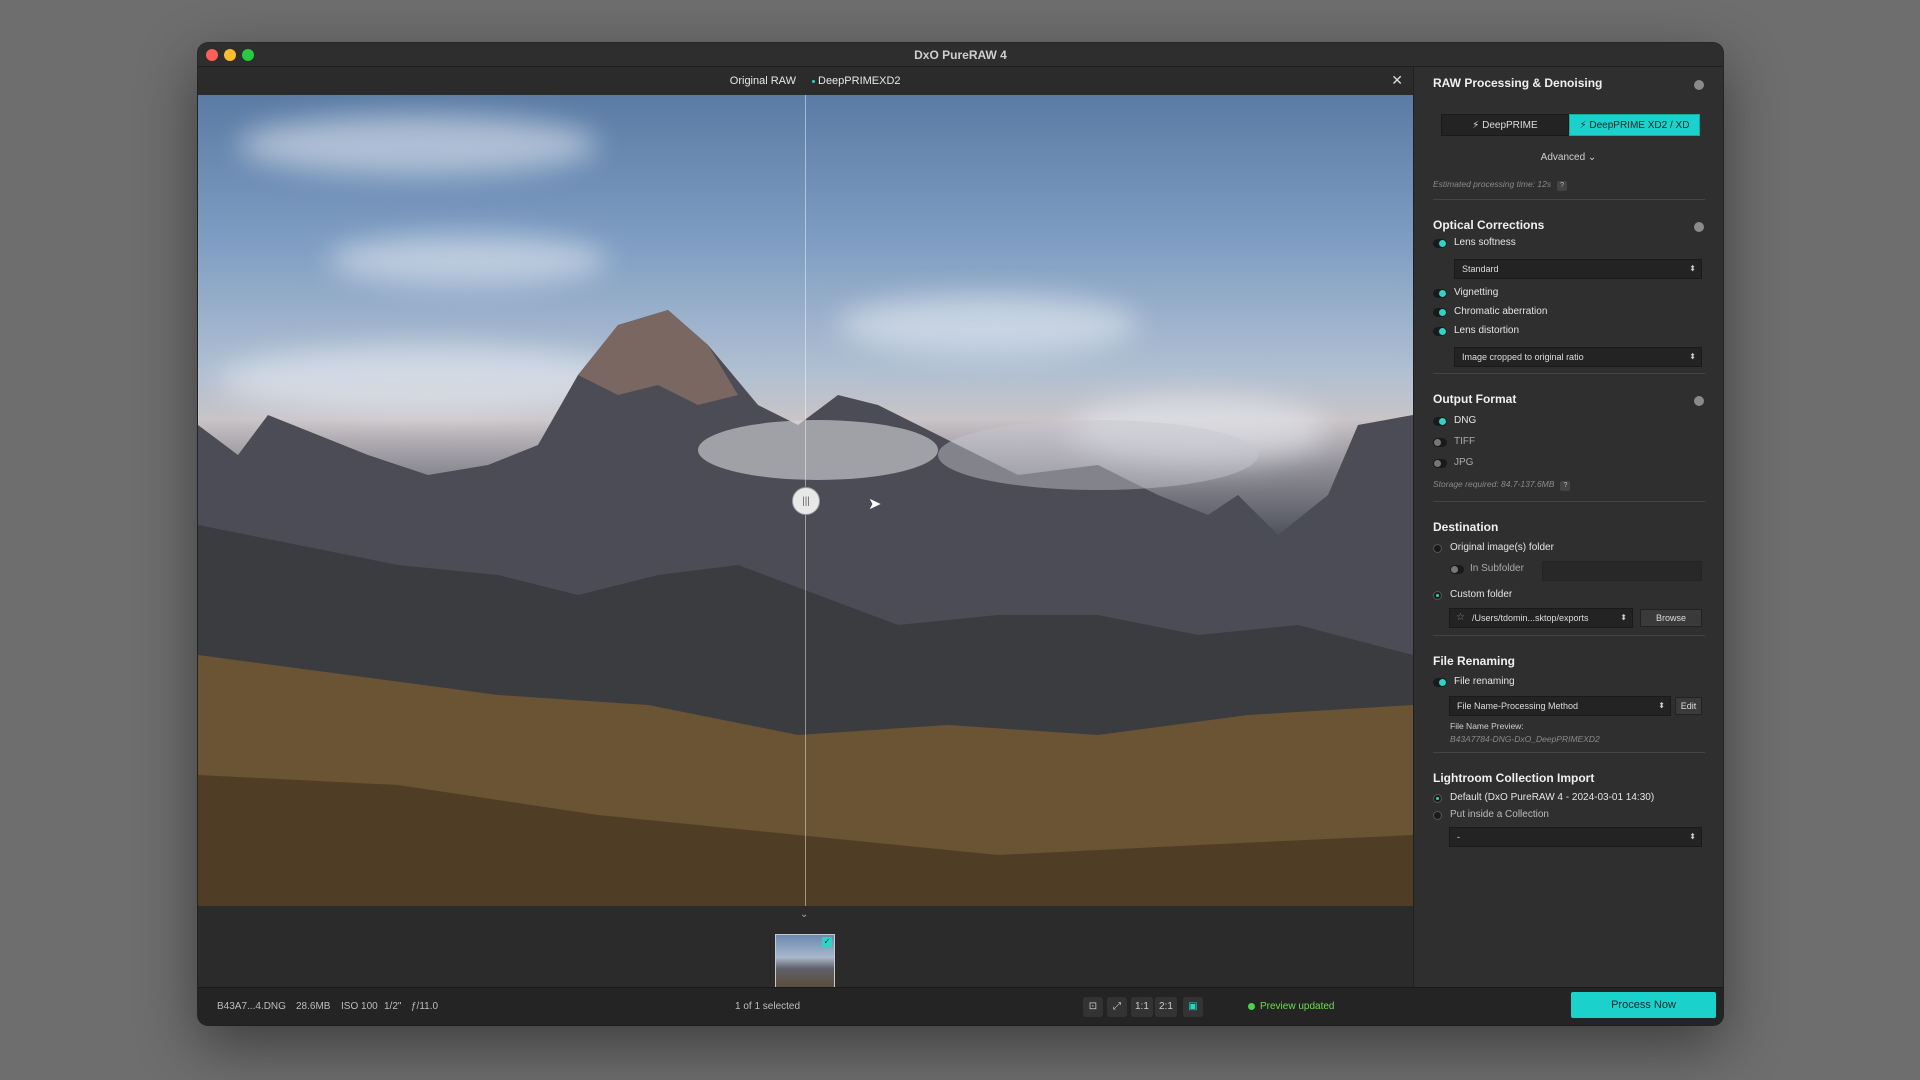 This screenshot has height=1080, width=1920. What do you see at coordinates (1437, 548) in the screenshot?
I see `original-folder-radio` at bounding box center [1437, 548].